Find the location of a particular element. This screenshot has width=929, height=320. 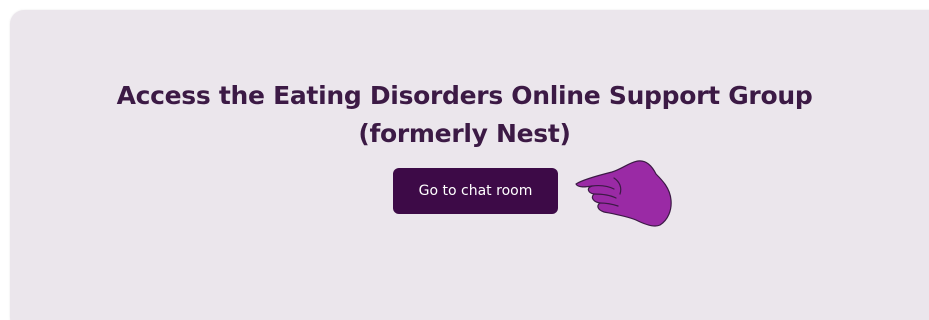

pointing-hand-icon is located at coordinates (623, 193).